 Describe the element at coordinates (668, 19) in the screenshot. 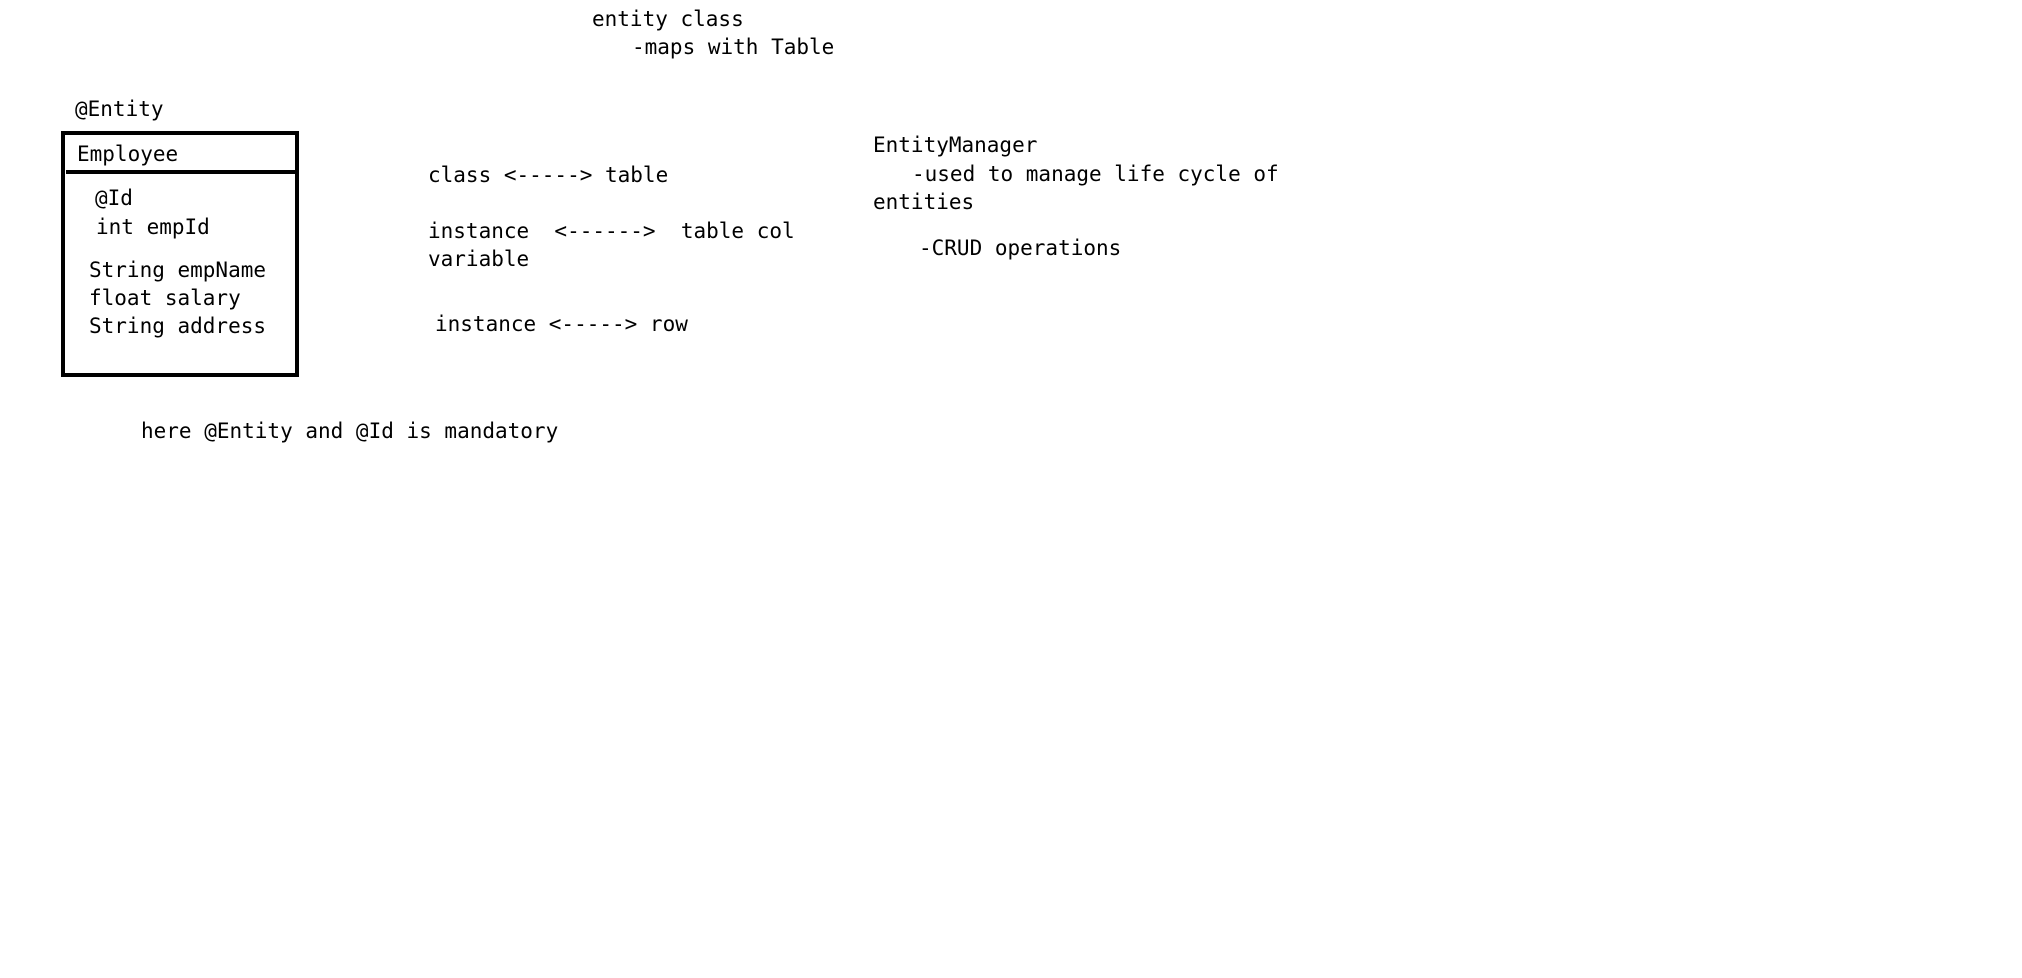

I see `entity-class-title: entity class` at that location.